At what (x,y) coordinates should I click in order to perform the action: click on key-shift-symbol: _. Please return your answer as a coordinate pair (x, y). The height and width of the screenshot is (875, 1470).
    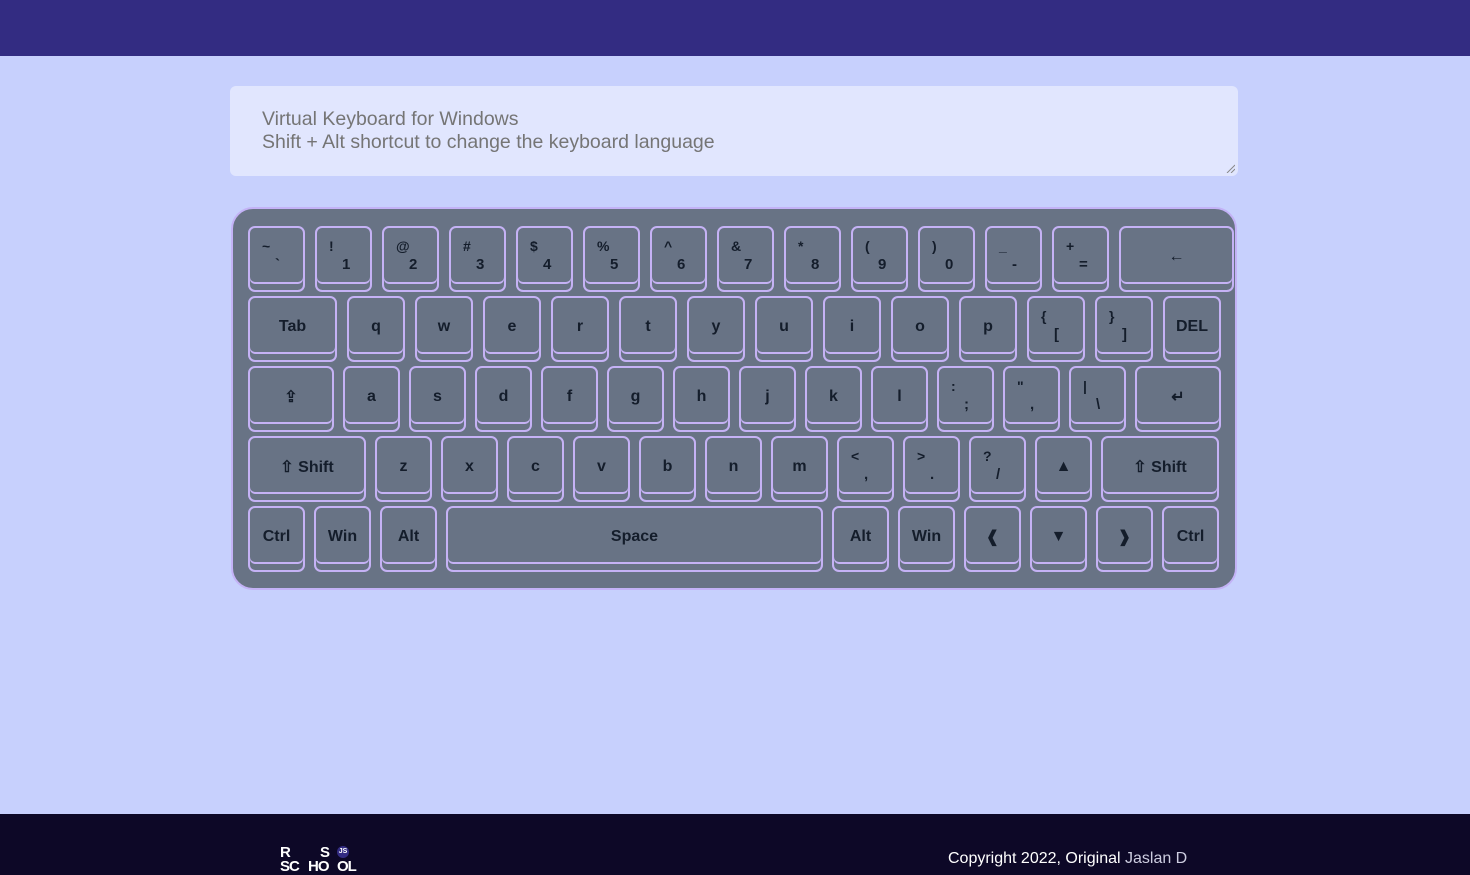
    Looking at the image, I should click on (1003, 246).